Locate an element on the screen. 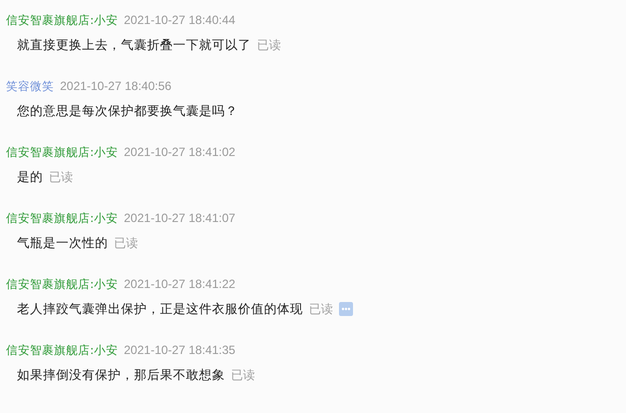  message-text: 是的 is located at coordinates (30, 177).